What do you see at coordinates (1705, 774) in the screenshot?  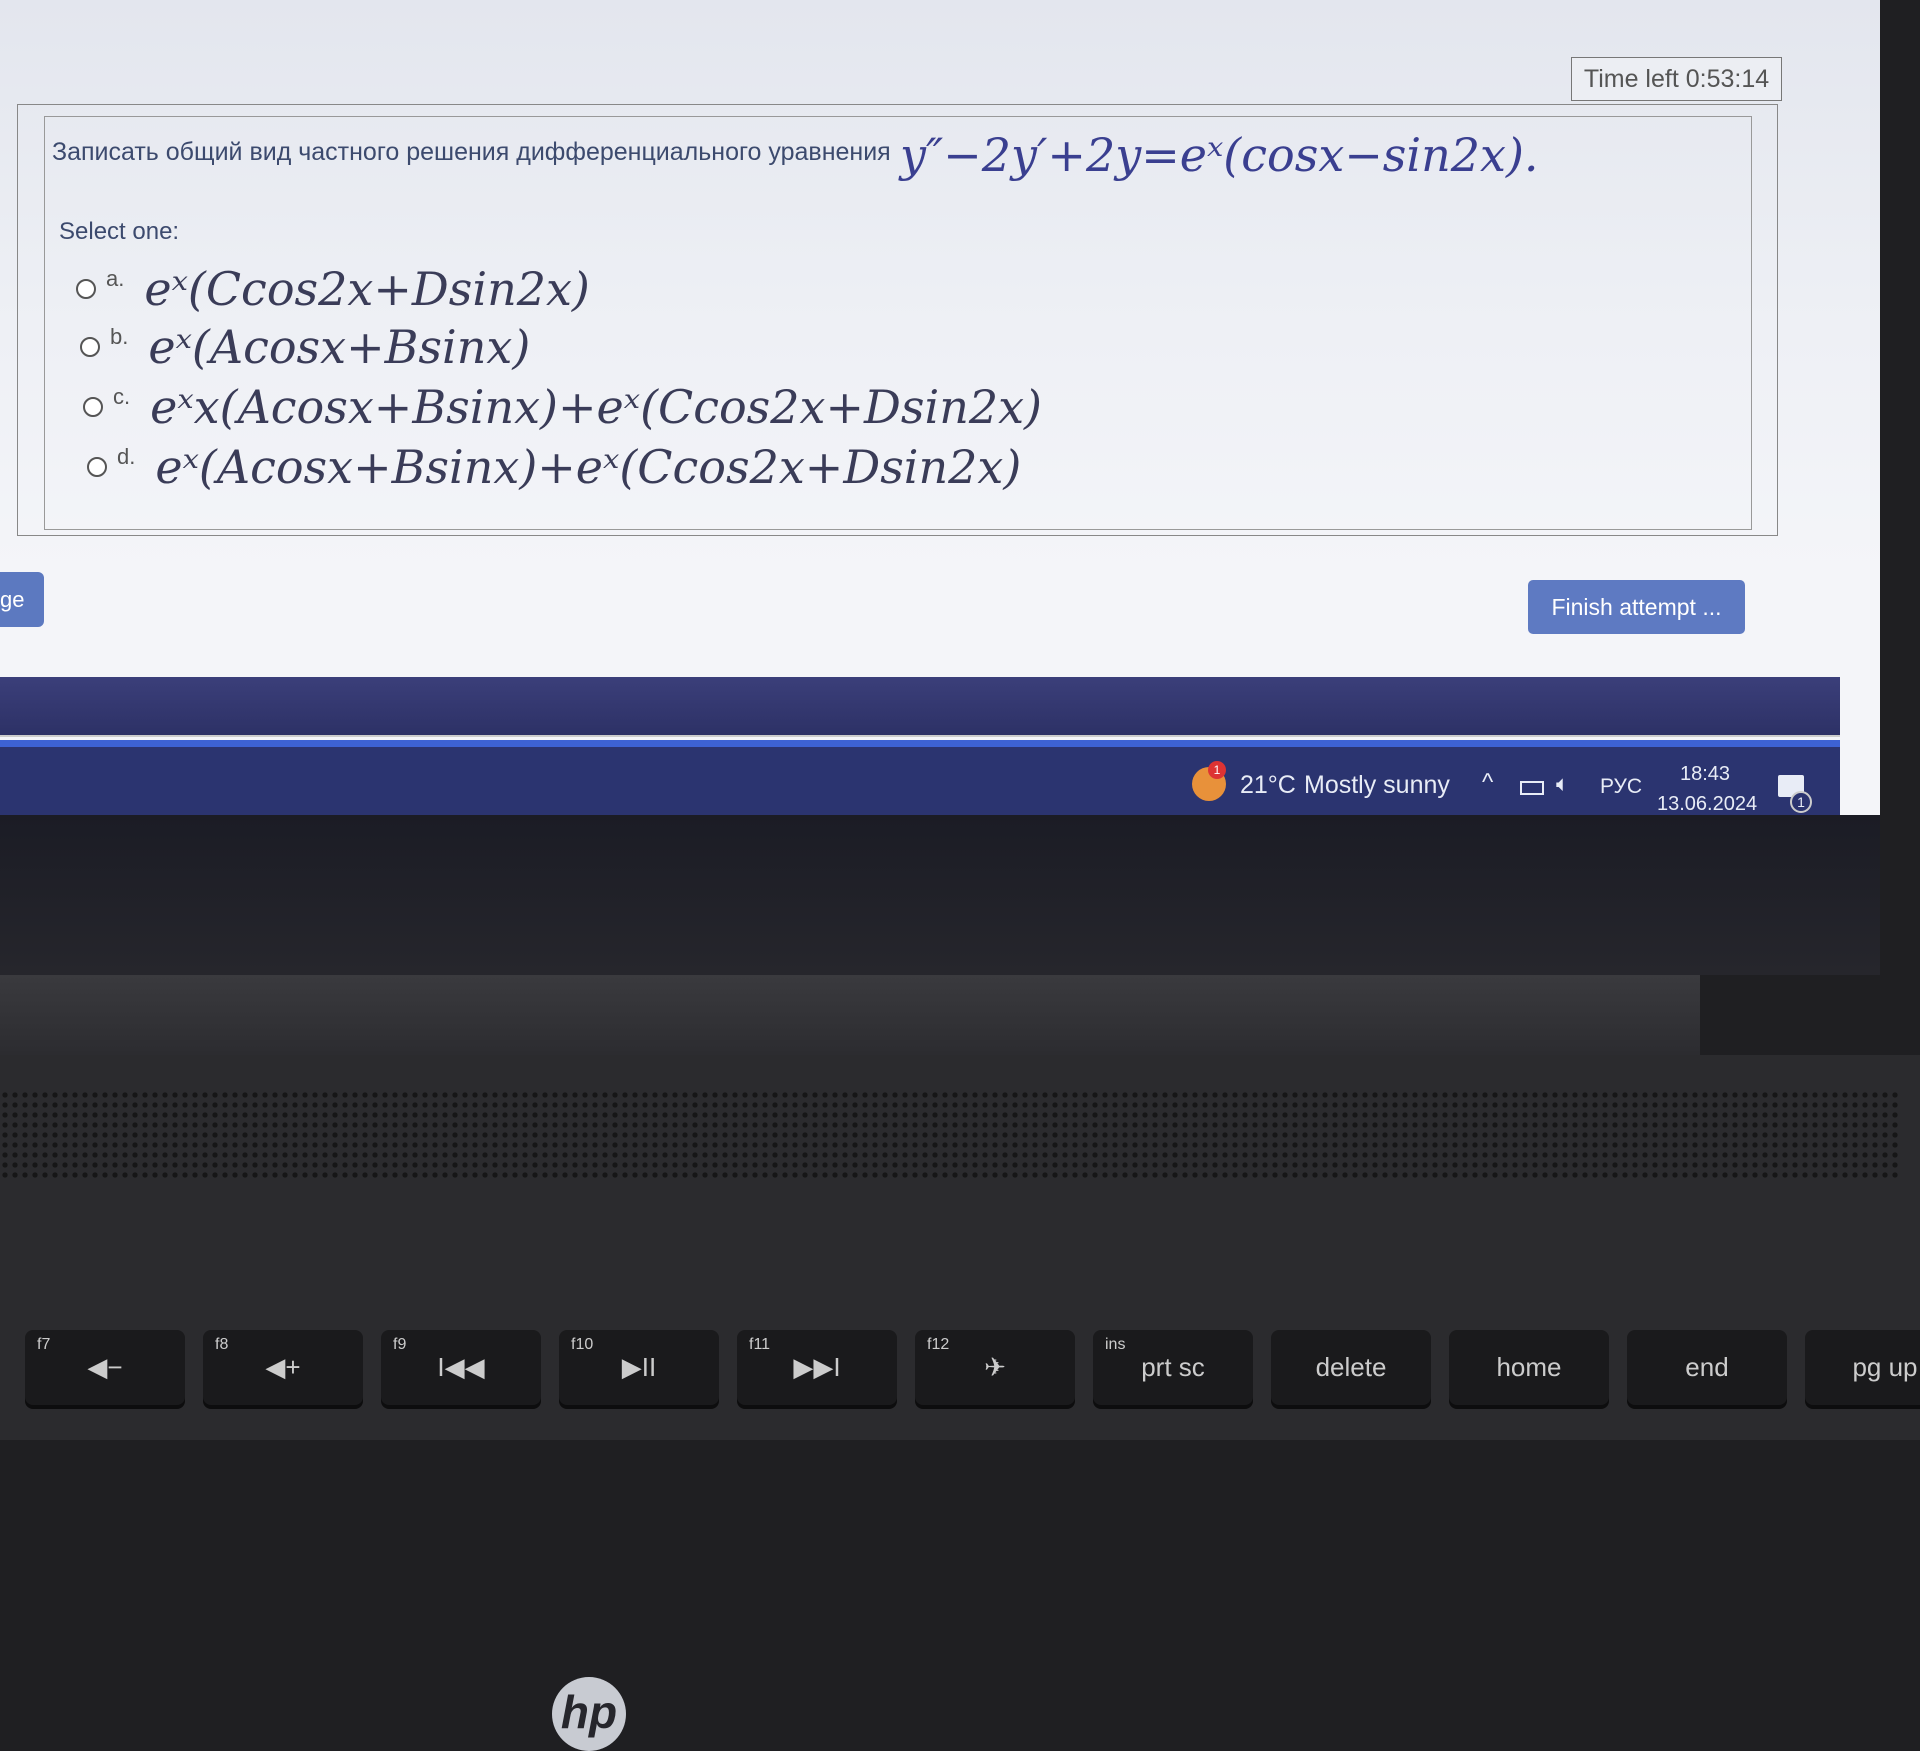 I see `clock-time: 18:43` at bounding box center [1705, 774].